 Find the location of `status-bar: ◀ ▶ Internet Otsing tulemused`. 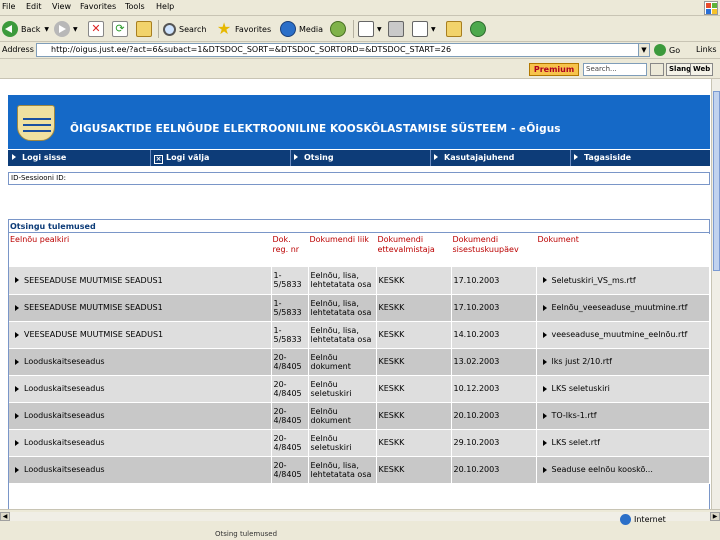

status-bar: ◀ ▶ Internet Otsing tulemused is located at coordinates (360, 524).